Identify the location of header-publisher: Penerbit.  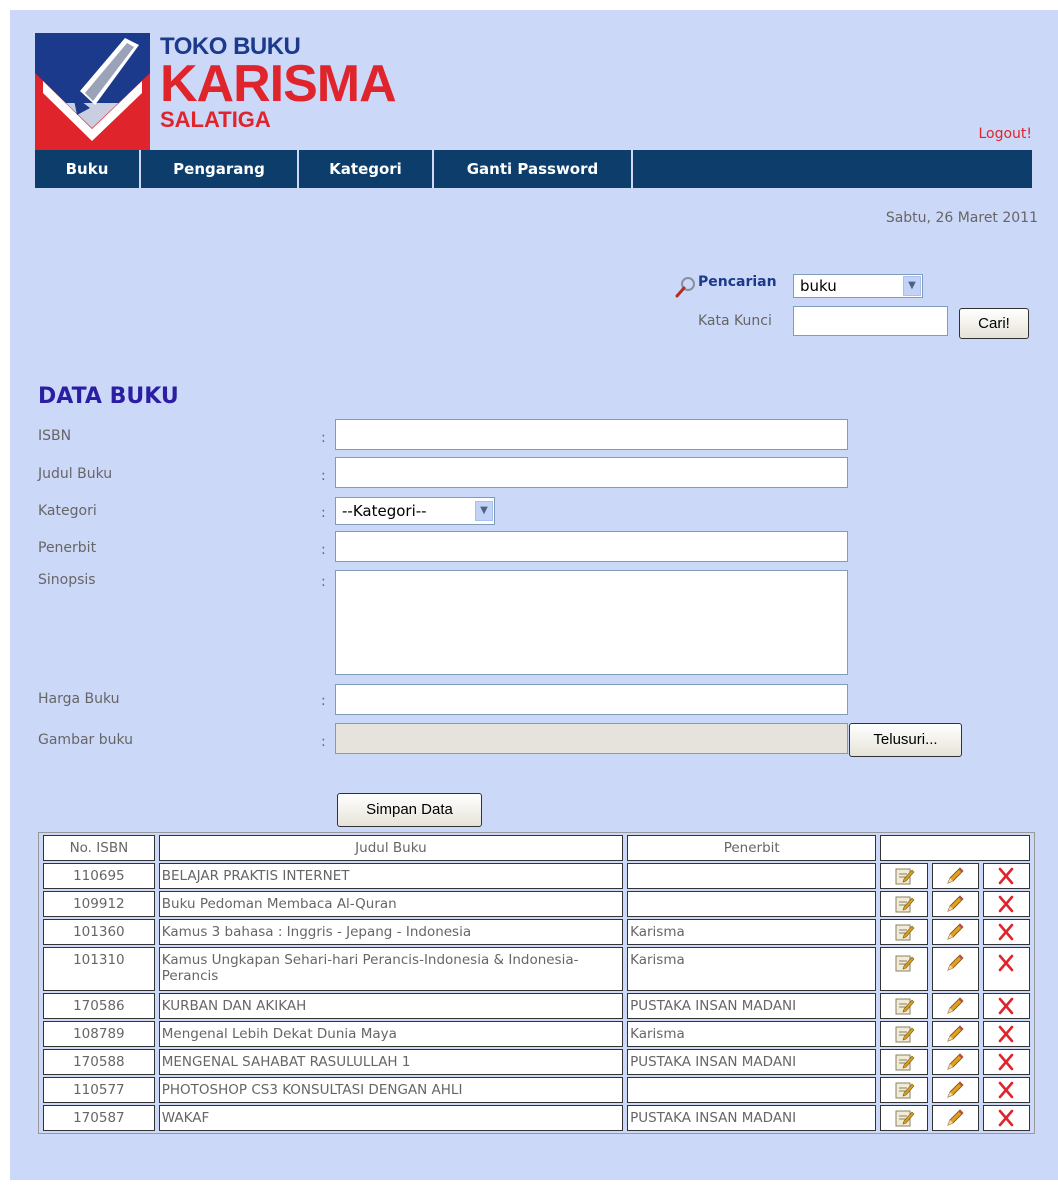
(752, 848).